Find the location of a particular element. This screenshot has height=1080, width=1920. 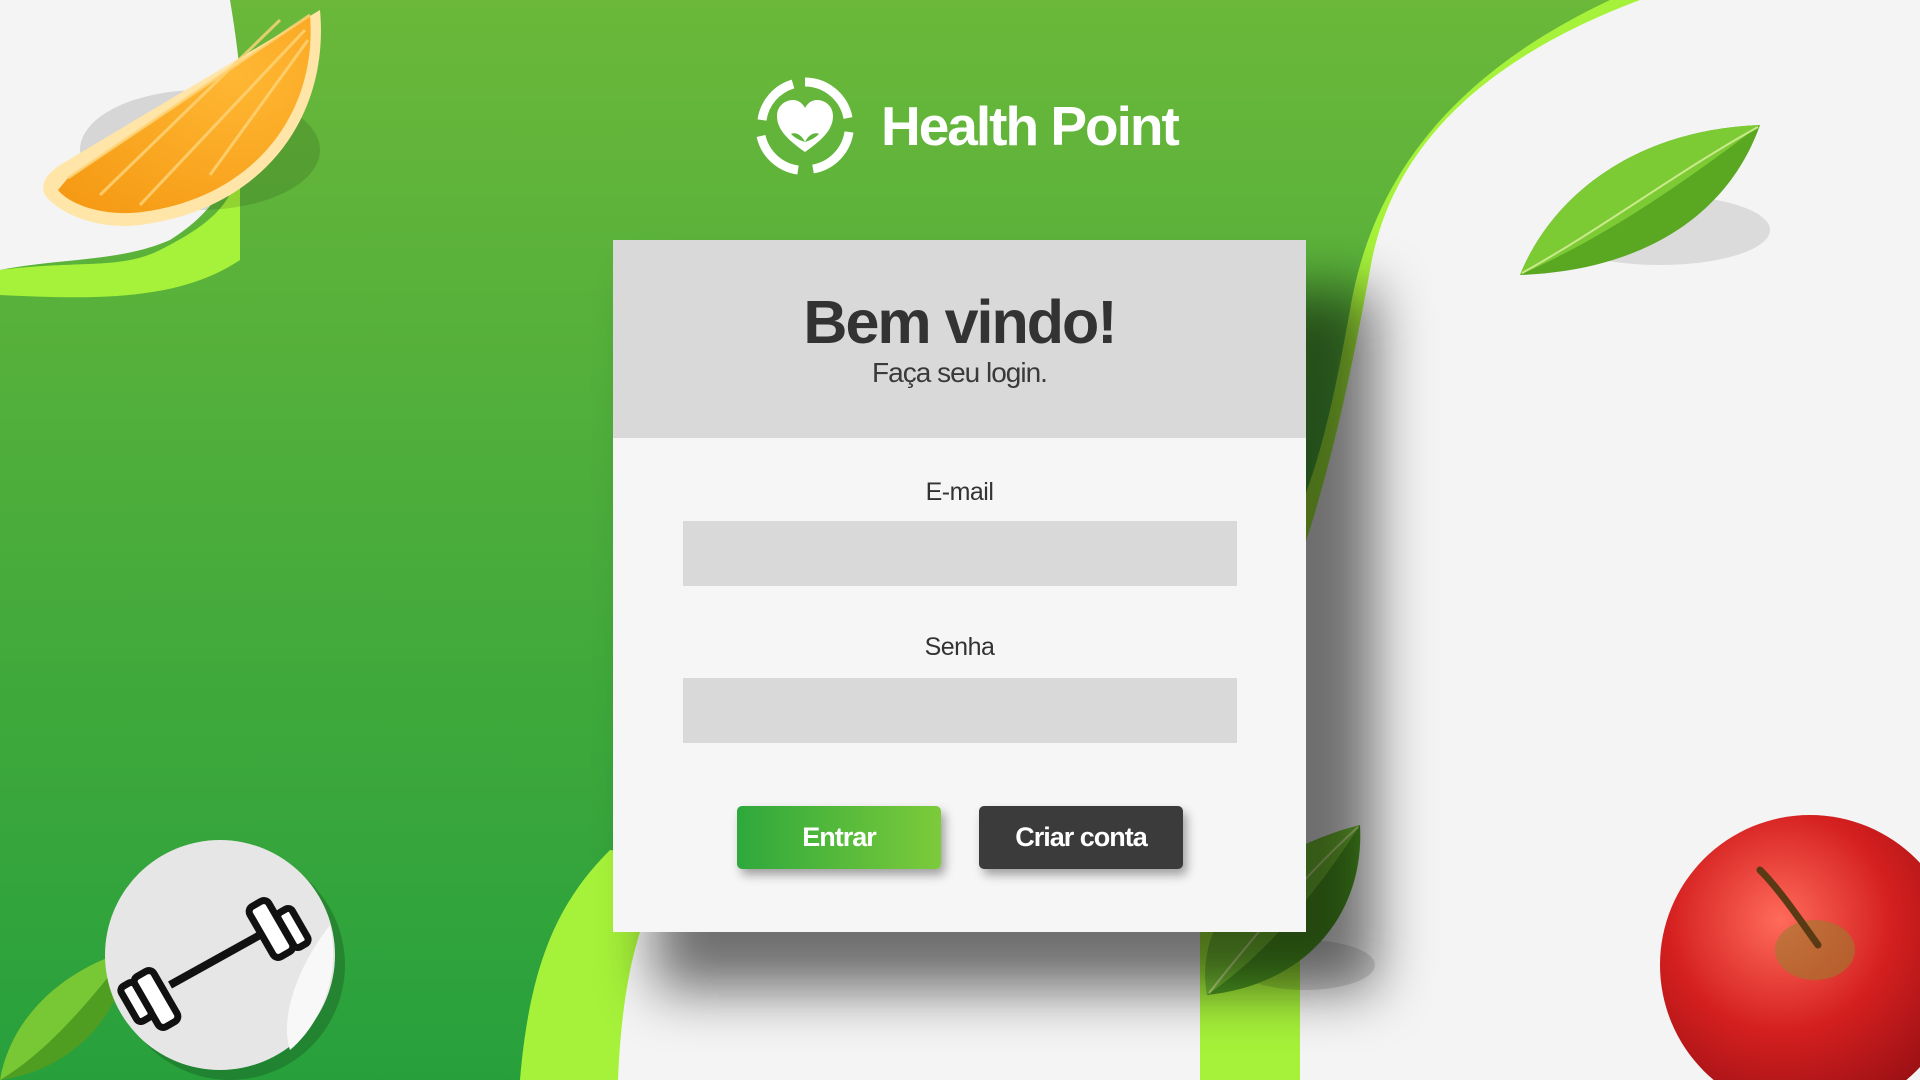

email-label: E-mail is located at coordinates (959, 492).